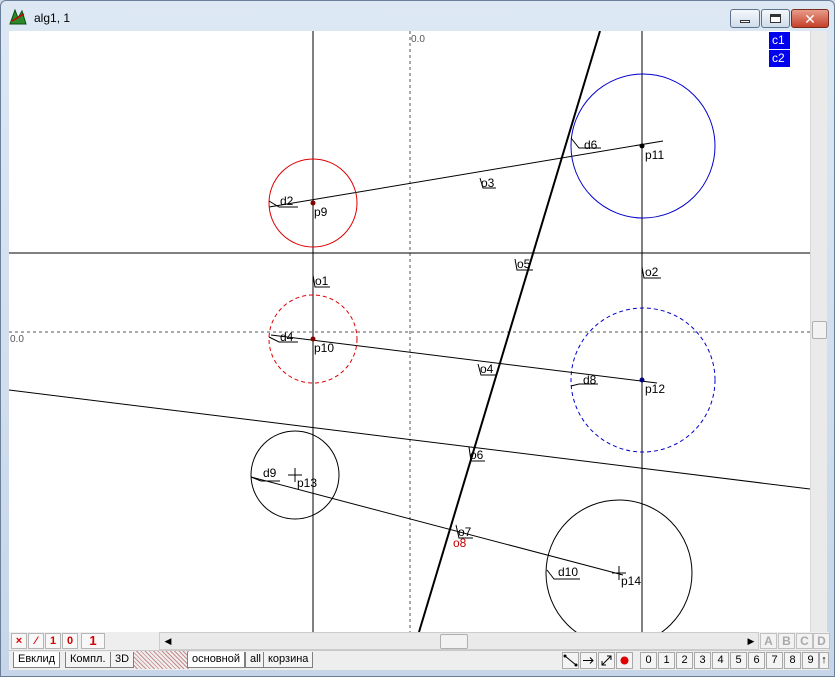 The width and height of the screenshot is (835, 677). I want to click on tab-osnovnoy: основной, so click(216, 660).